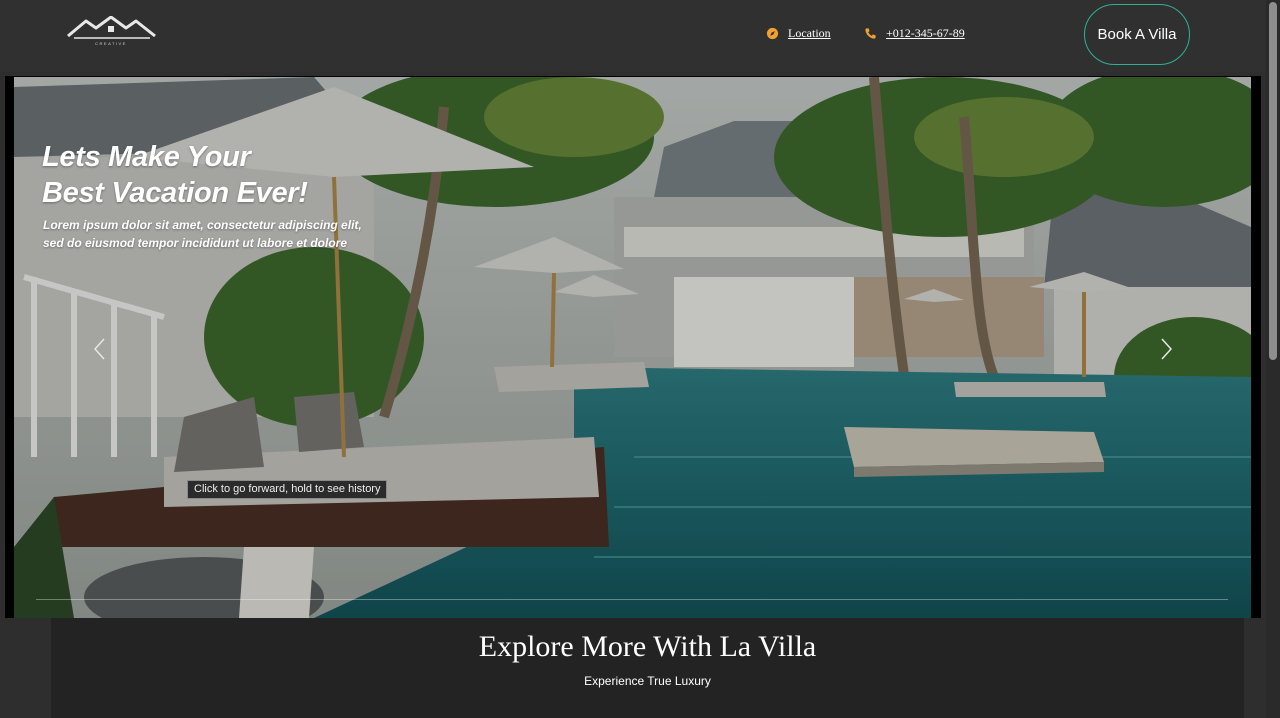 The image size is (1280, 718). Describe the element at coordinates (1273, 181) in the screenshot. I see `scrollbar-thumb` at that location.